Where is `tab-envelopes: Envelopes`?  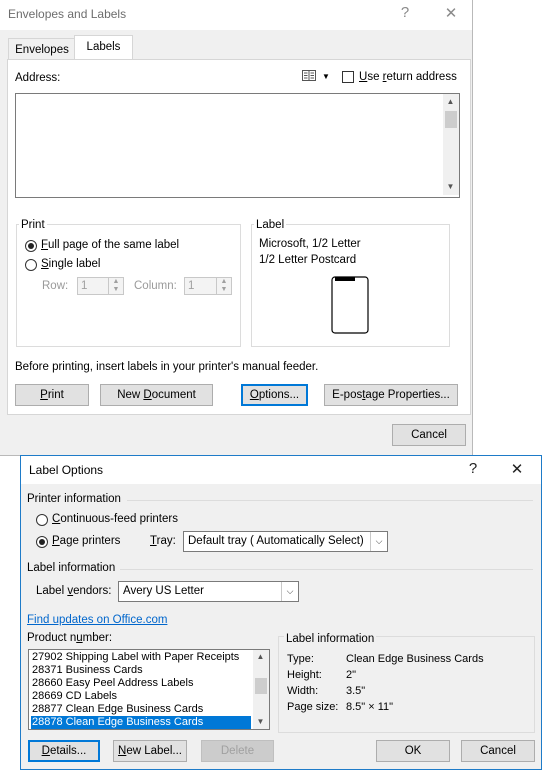 tab-envelopes: Envelopes is located at coordinates (42, 49).